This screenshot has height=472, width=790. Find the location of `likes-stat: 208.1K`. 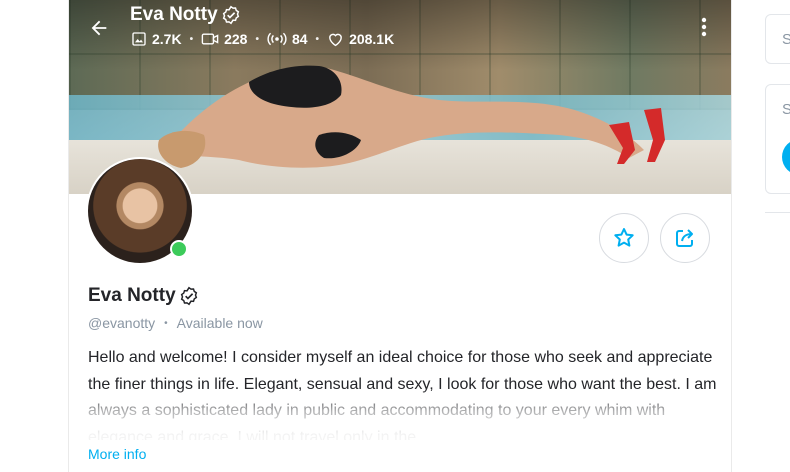

likes-stat: 208.1K is located at coordinates (360, 39).